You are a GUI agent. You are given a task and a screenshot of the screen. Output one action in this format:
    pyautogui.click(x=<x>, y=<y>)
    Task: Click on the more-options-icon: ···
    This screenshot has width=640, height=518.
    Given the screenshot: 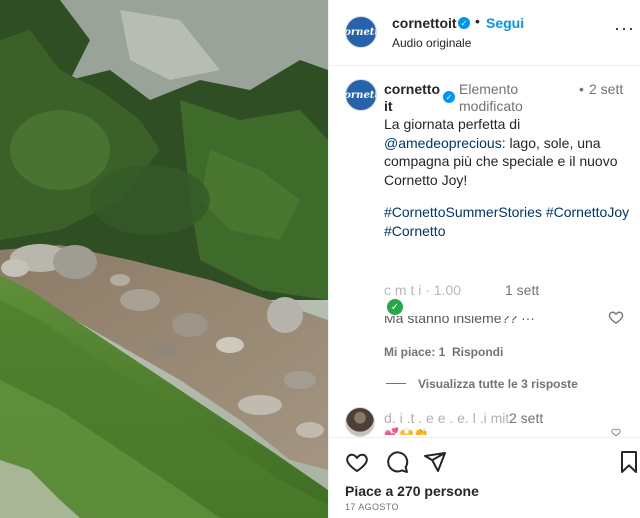 What is the action you would take?
    pyautogui.click(x=624, y=28)
    